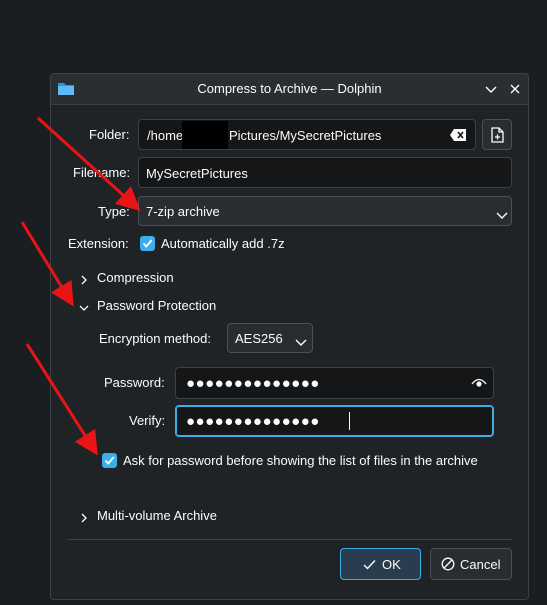  I want to click on filename-label: Filename:, so click(102, 172).